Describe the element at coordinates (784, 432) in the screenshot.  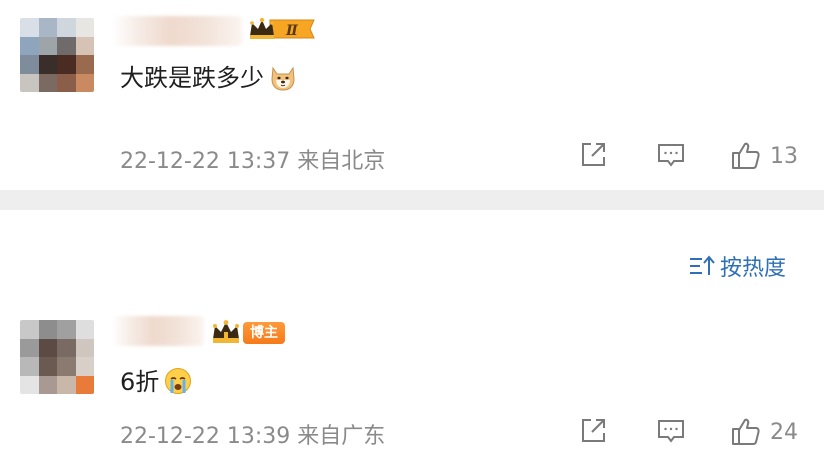
I see `like-count: 24` at that location.